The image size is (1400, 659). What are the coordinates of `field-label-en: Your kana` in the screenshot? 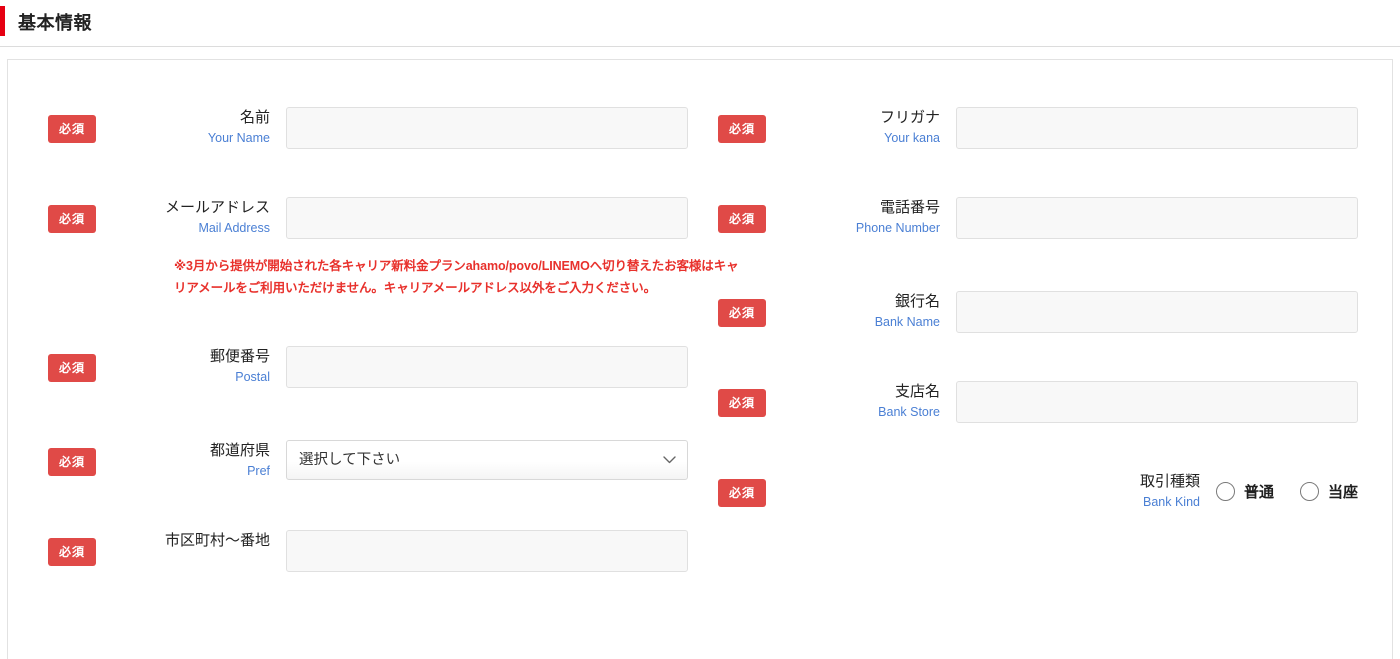 It's located at (912, 137).